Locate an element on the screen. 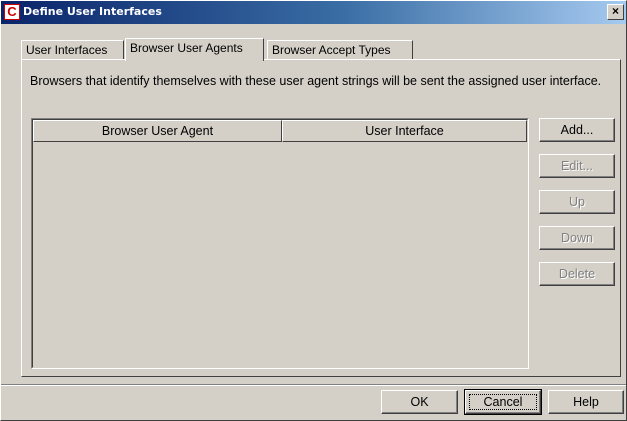 This screenshot has width=627, height=421. tab-user-interfaces: User Interfaces is located at coordinates (72, 50).